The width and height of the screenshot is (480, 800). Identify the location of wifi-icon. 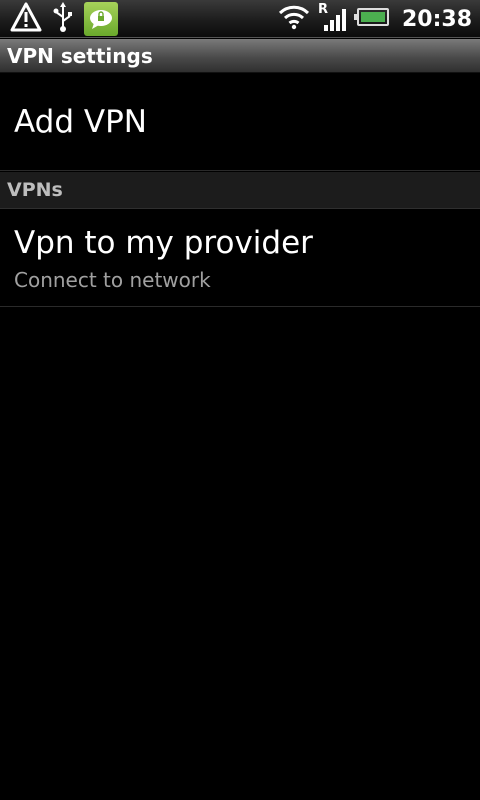
(294, 19).